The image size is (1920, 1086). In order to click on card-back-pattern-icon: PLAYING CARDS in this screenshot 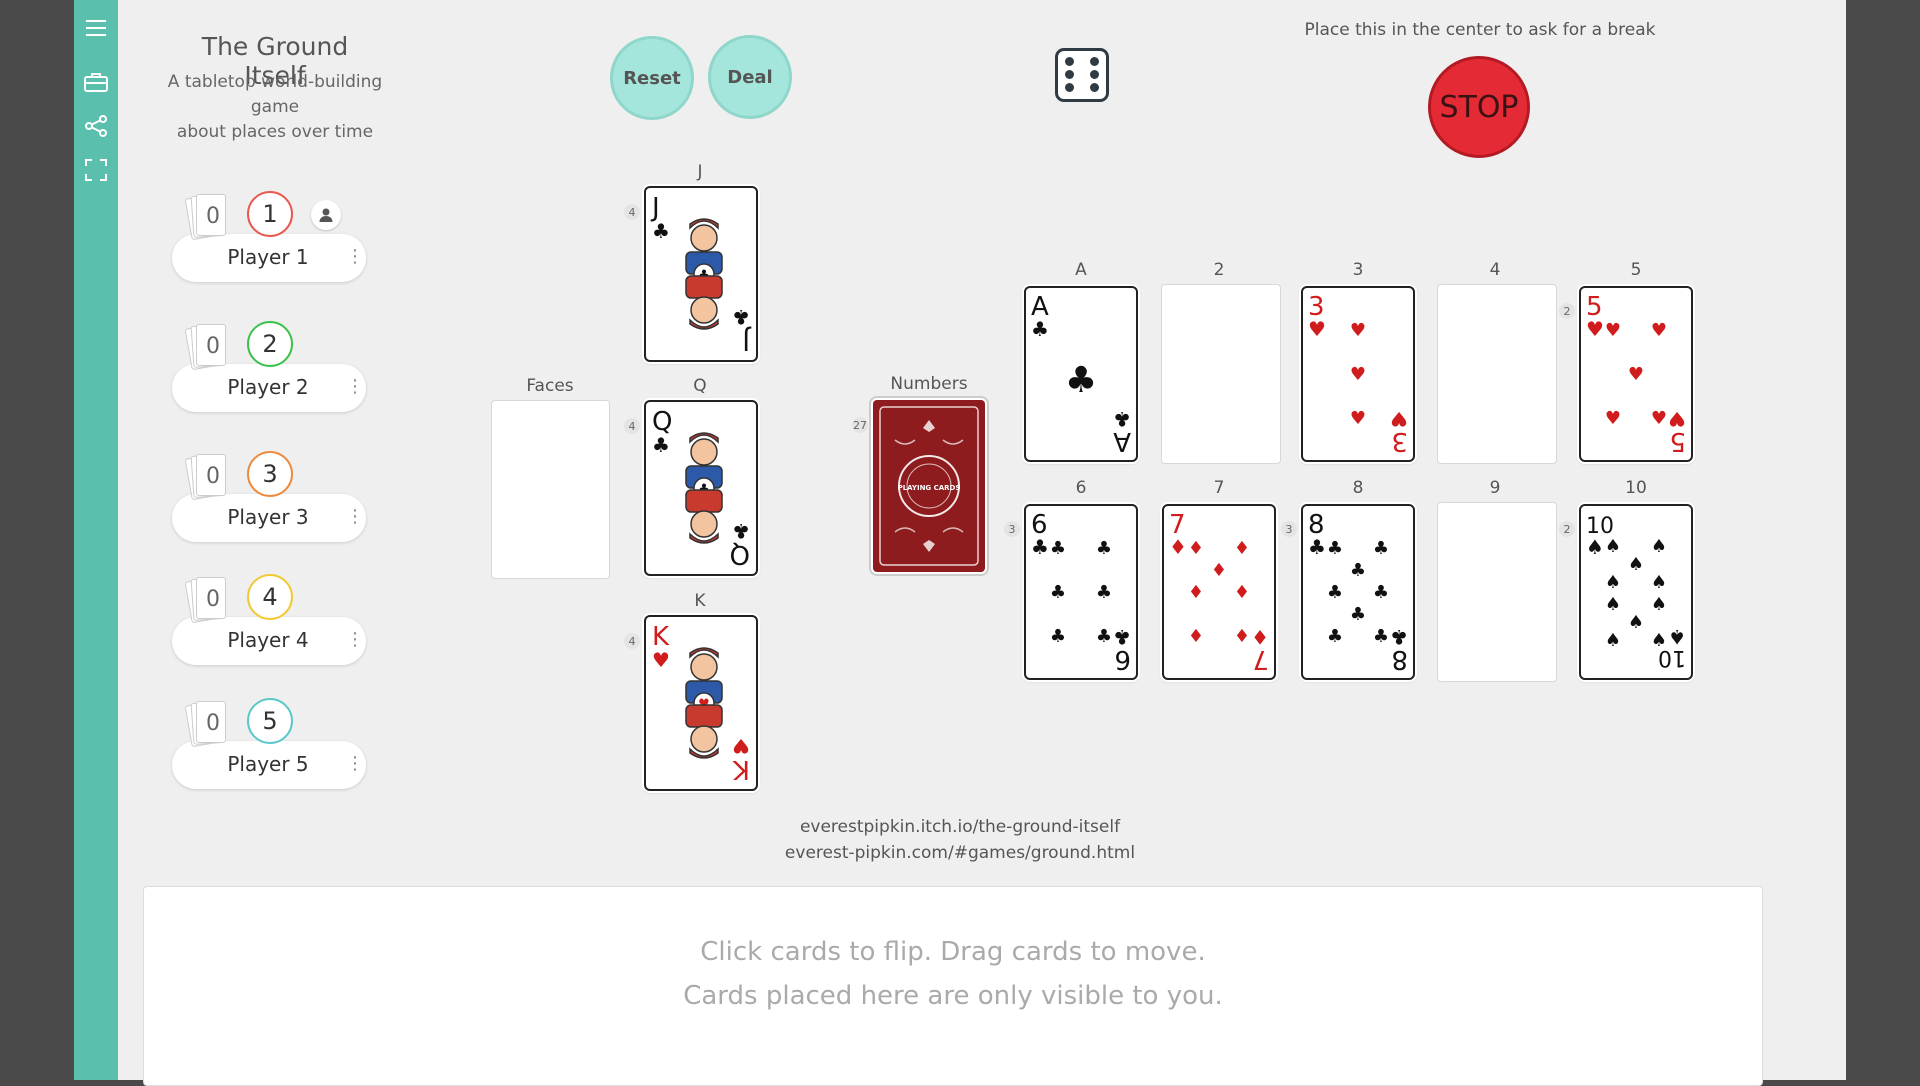, I will do `click(929, 486)`.